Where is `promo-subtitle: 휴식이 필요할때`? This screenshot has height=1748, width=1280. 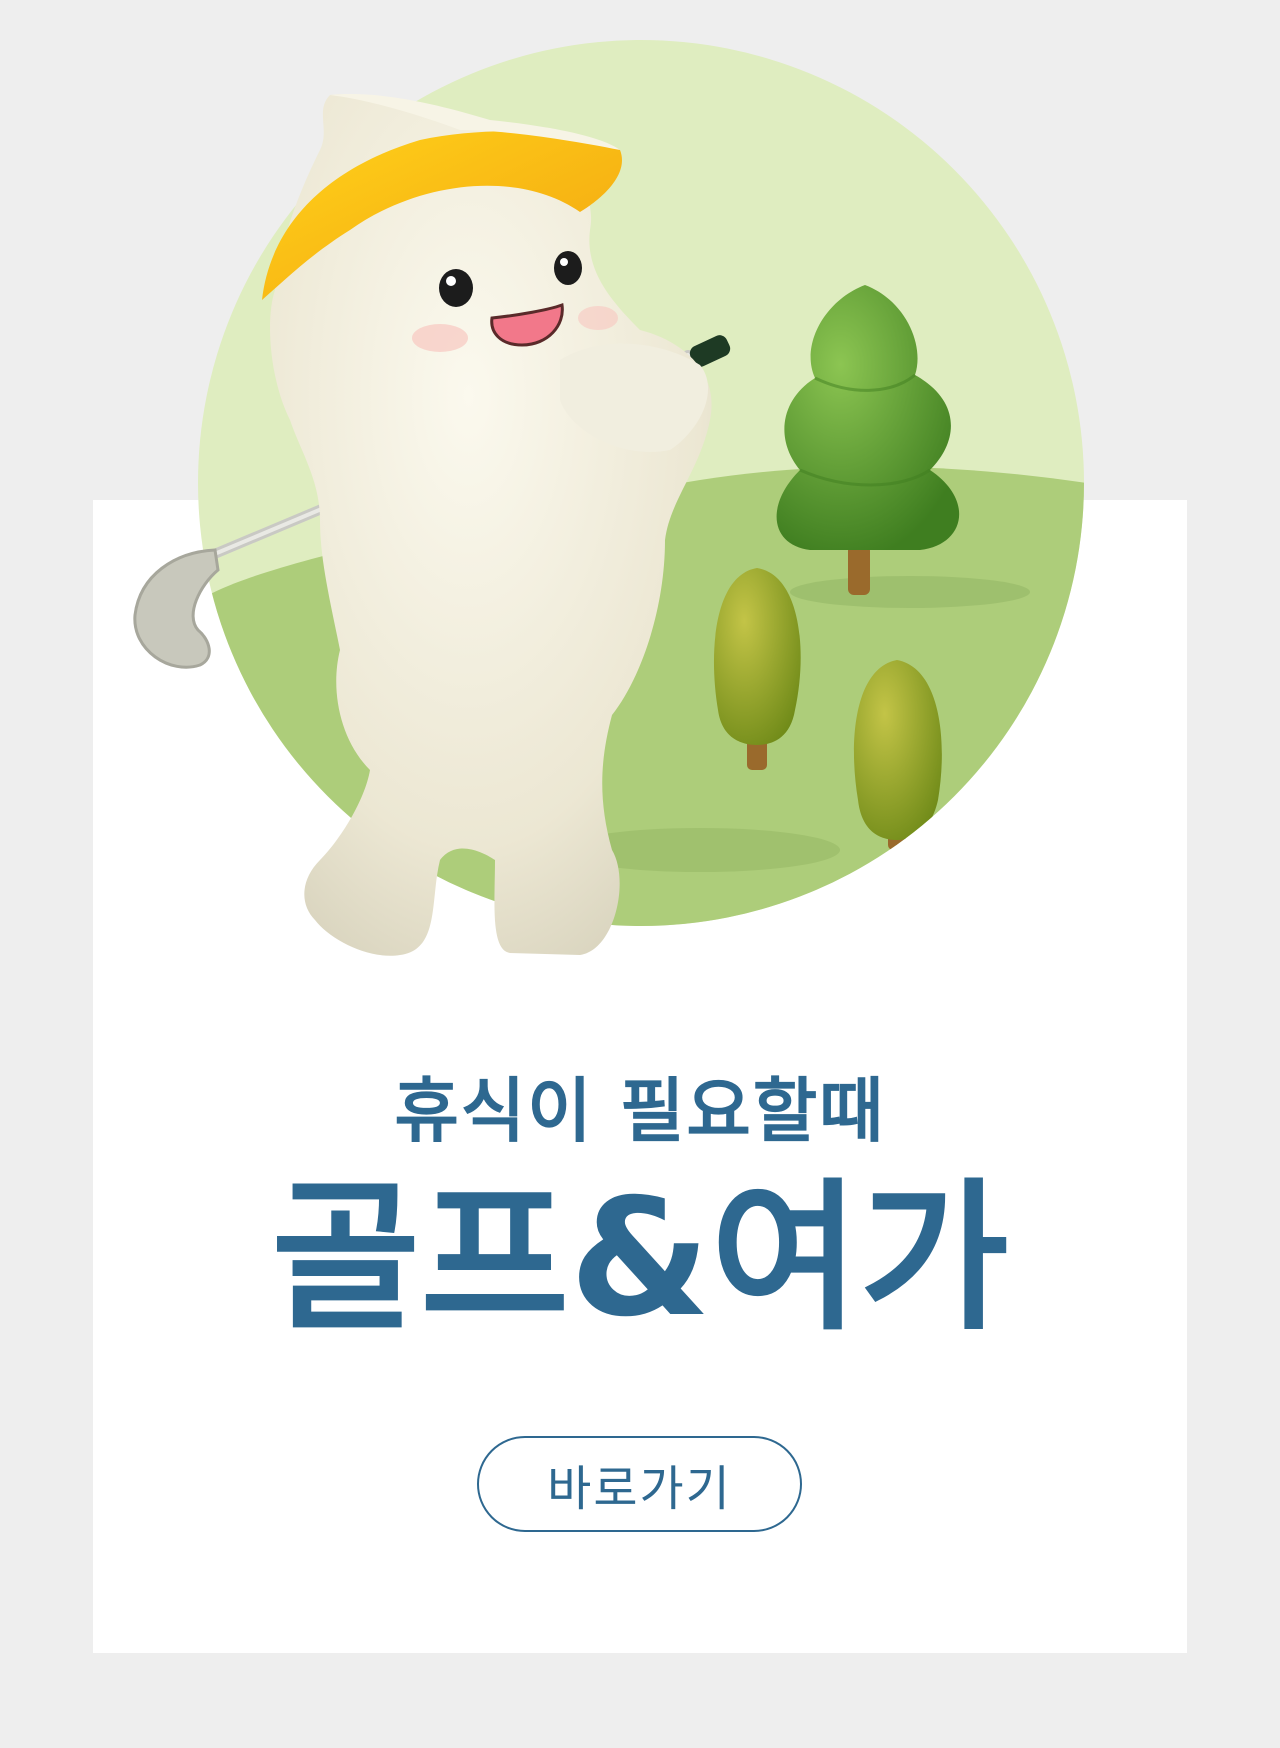
promo-subtitle: 휴식이 필요할때 is located at coordinates (640, 1111).